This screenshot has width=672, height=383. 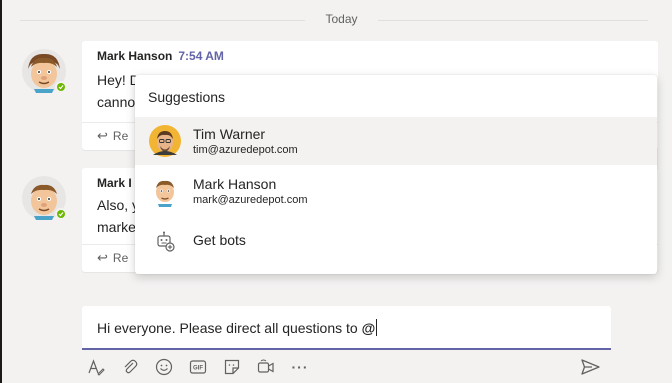 What do you see at coordinates (96, 367) in the screenshot?
I see `format-icon` at bounding box center [96, 367].